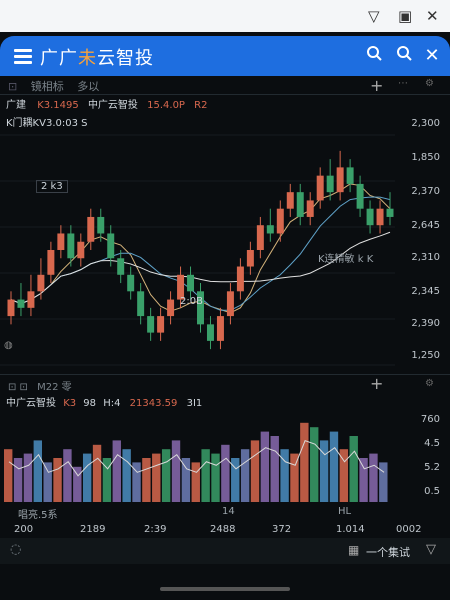  Describe the element at coordinates (388, 552) in the screenshot. I see `period-selector: 一个集试` at that location.